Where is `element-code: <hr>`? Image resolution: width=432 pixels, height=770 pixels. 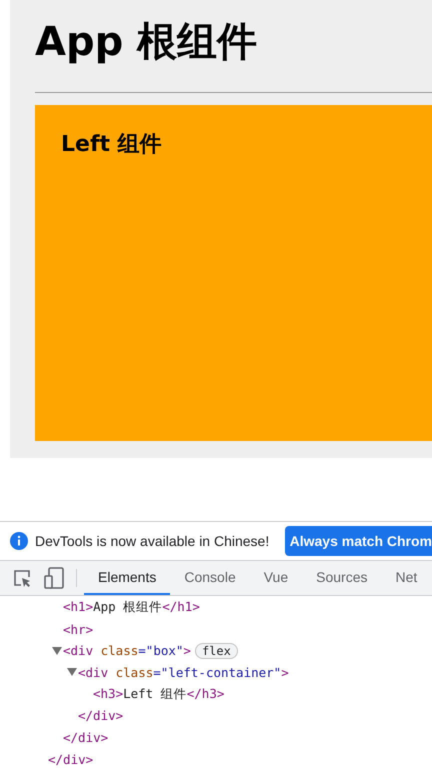
element-code: <hr> is located at coordinates (78, 629).